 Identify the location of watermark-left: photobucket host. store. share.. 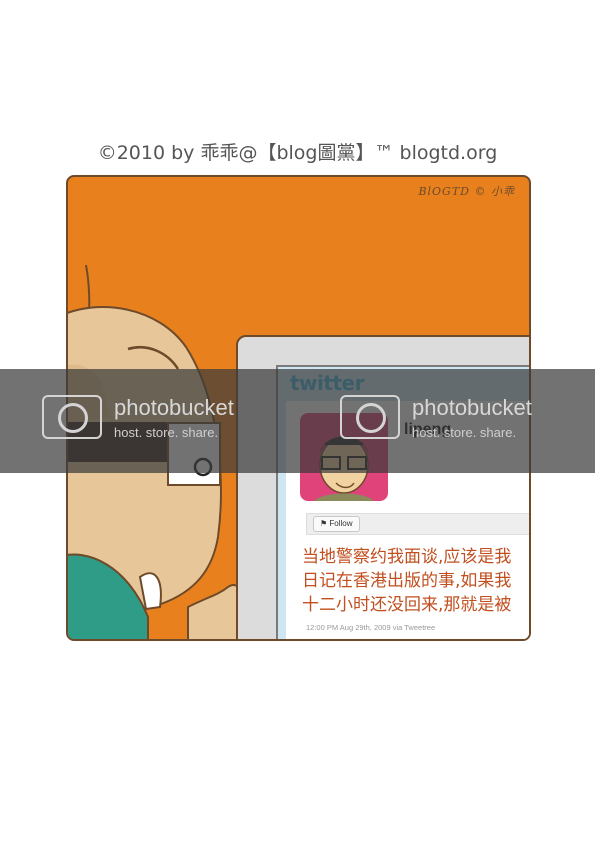
(172, 421).